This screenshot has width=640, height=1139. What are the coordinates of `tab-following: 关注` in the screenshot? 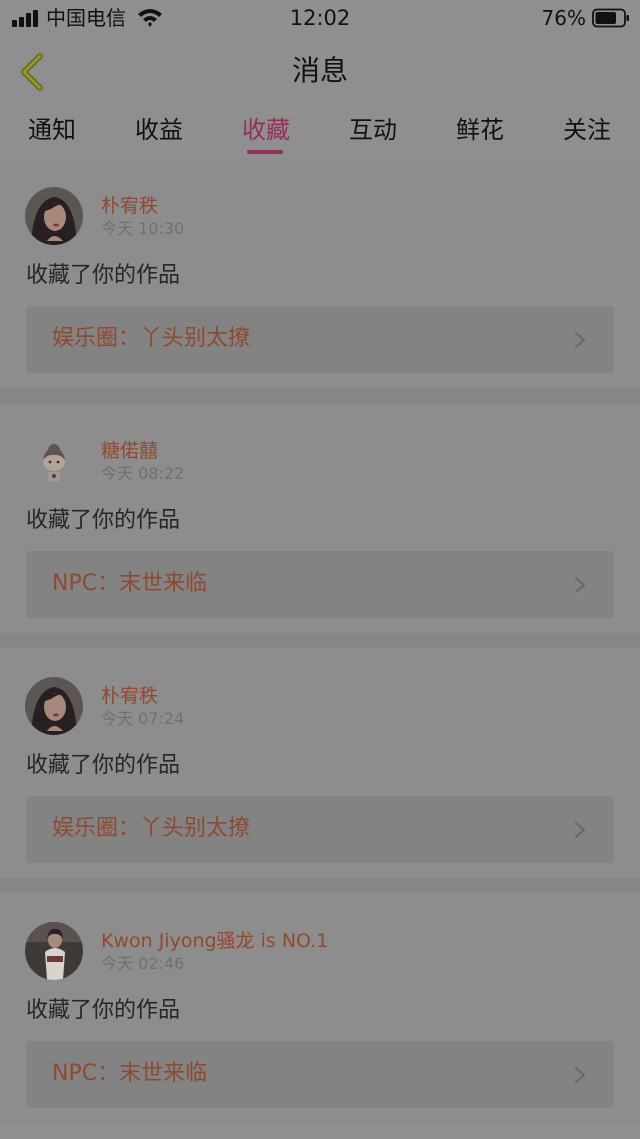 It's located at (587, 130).